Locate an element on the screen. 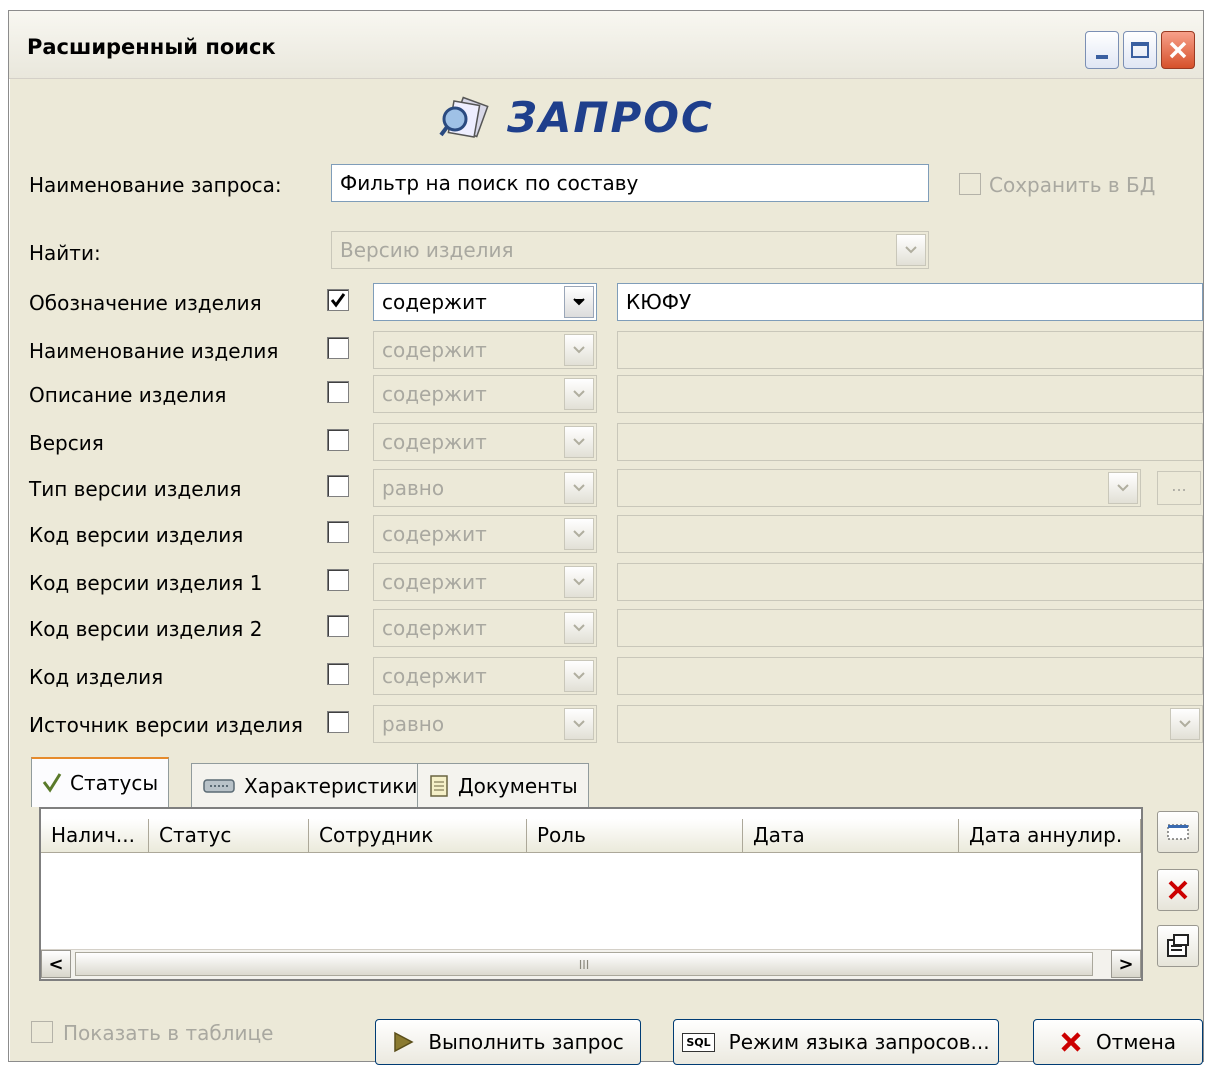 The image size is (1208, 1066). title-bar: Расширенный поиск is located at coordinates (606, 45).